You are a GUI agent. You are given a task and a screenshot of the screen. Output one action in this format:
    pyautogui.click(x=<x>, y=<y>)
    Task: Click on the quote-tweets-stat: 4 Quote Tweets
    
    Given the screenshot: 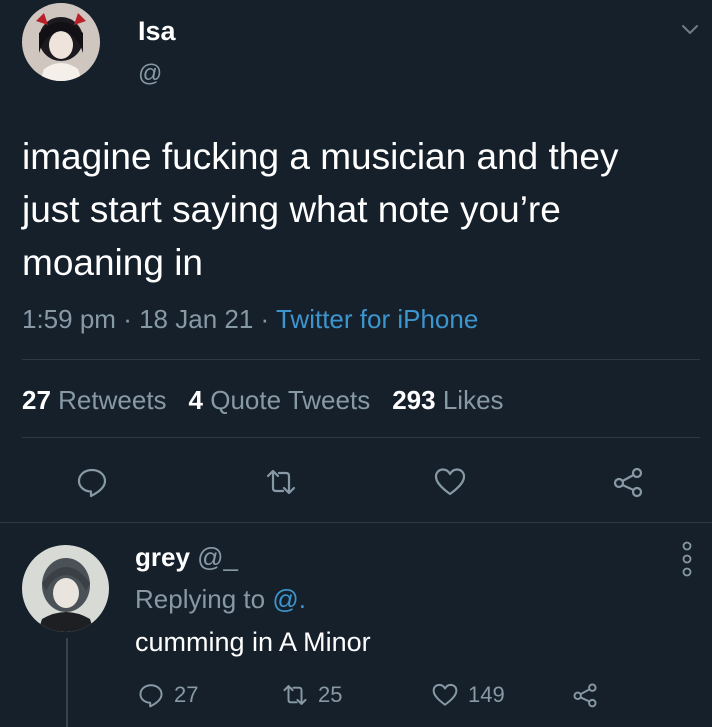 What is the action you would take?
    pyautogui.click(x=280, y=400)
    